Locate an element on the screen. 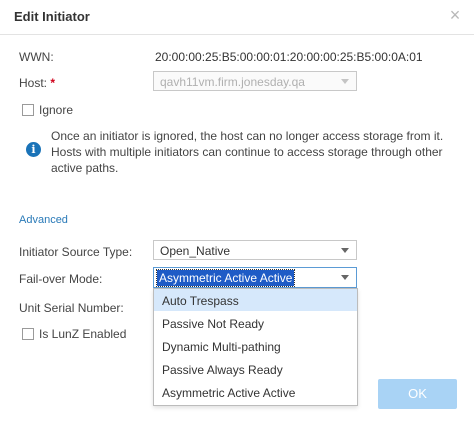  host-label: Host: * is located at coordinates (37, 83).